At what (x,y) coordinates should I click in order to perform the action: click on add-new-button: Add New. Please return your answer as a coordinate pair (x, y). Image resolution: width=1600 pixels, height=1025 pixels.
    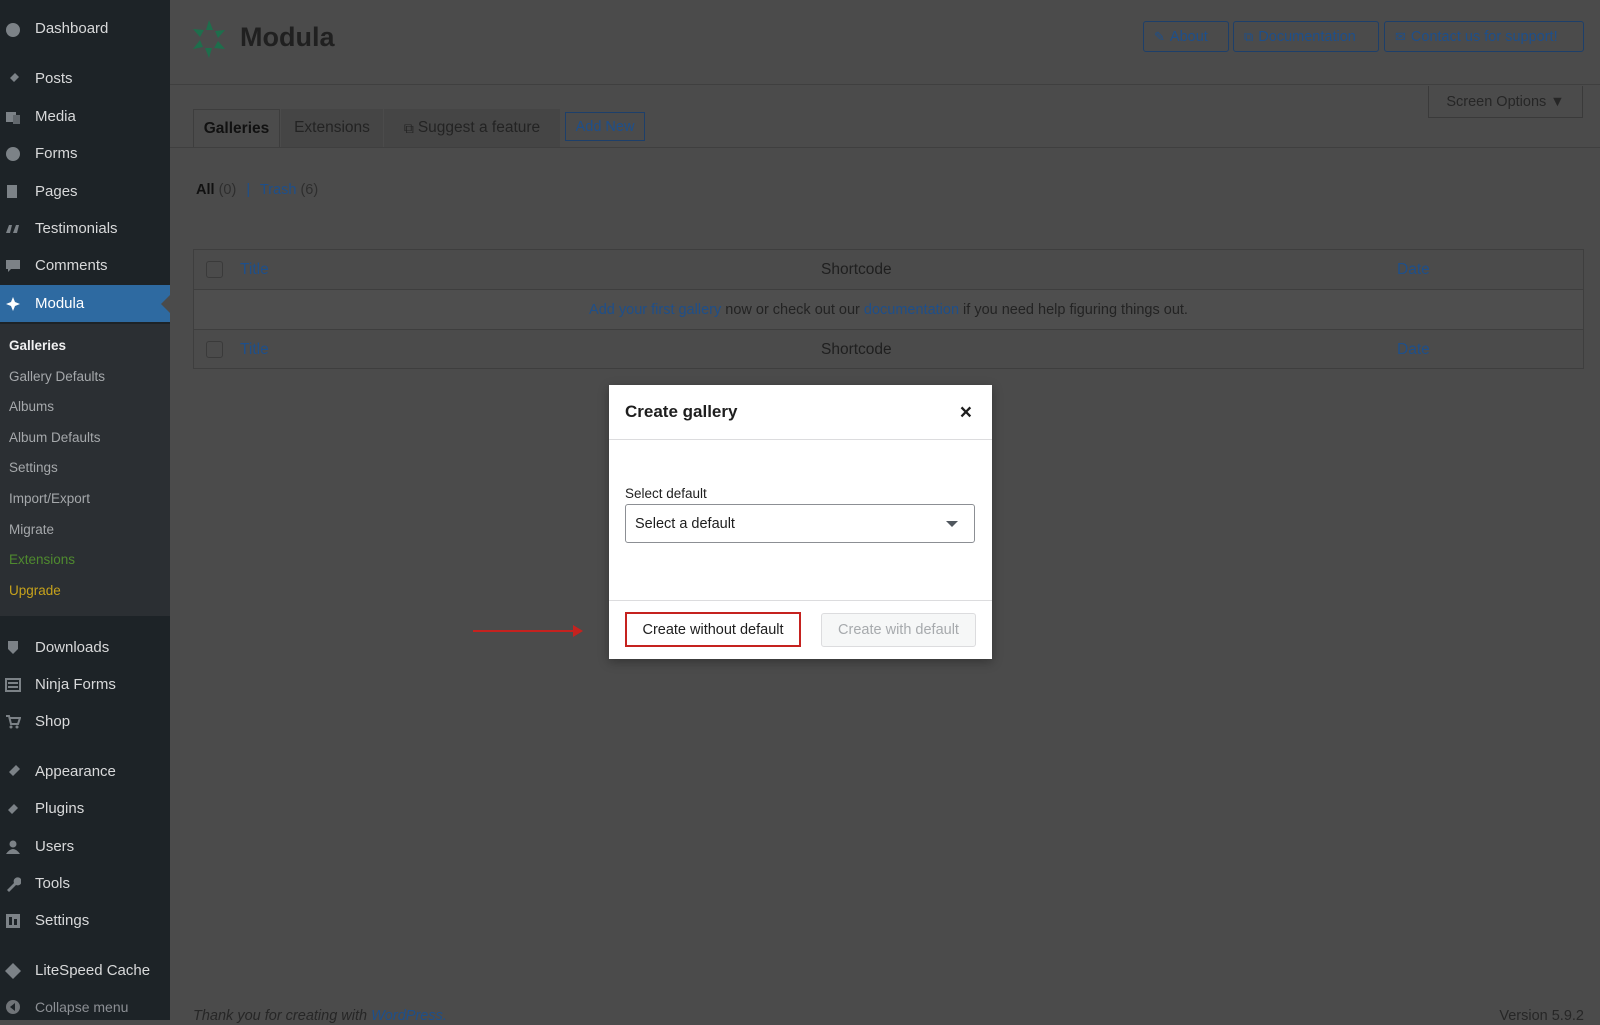
    Looking at the image, I should click on (605, 126).